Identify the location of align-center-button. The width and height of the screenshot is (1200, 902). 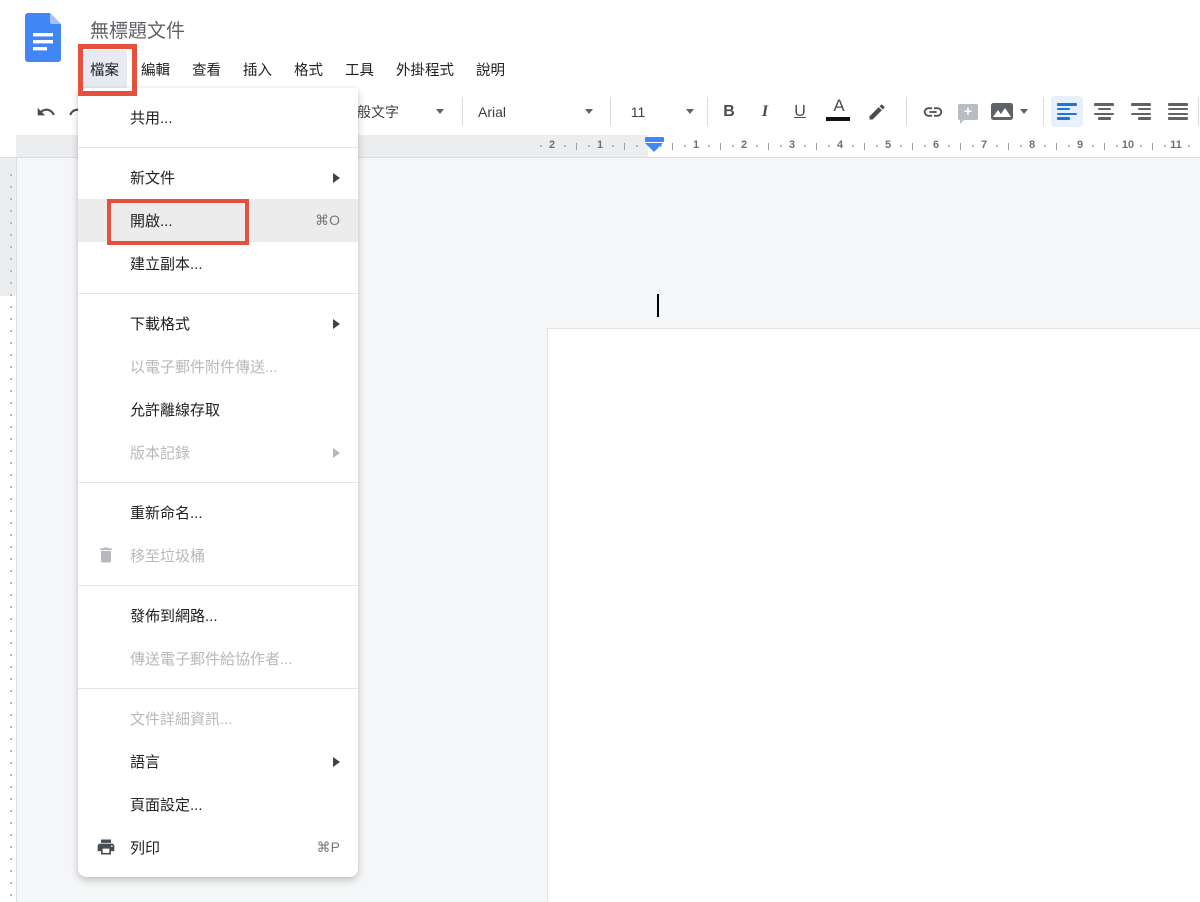
(1104, 111).